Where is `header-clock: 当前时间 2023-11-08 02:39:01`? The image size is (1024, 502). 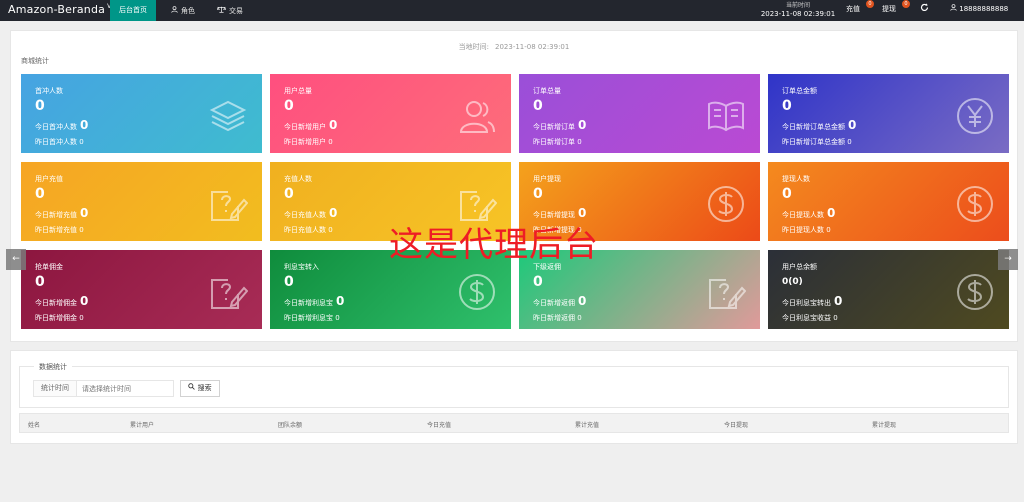 header-clock: 当前时间 2023-11-08 02:39:01 is located at coordinates (798, 9).